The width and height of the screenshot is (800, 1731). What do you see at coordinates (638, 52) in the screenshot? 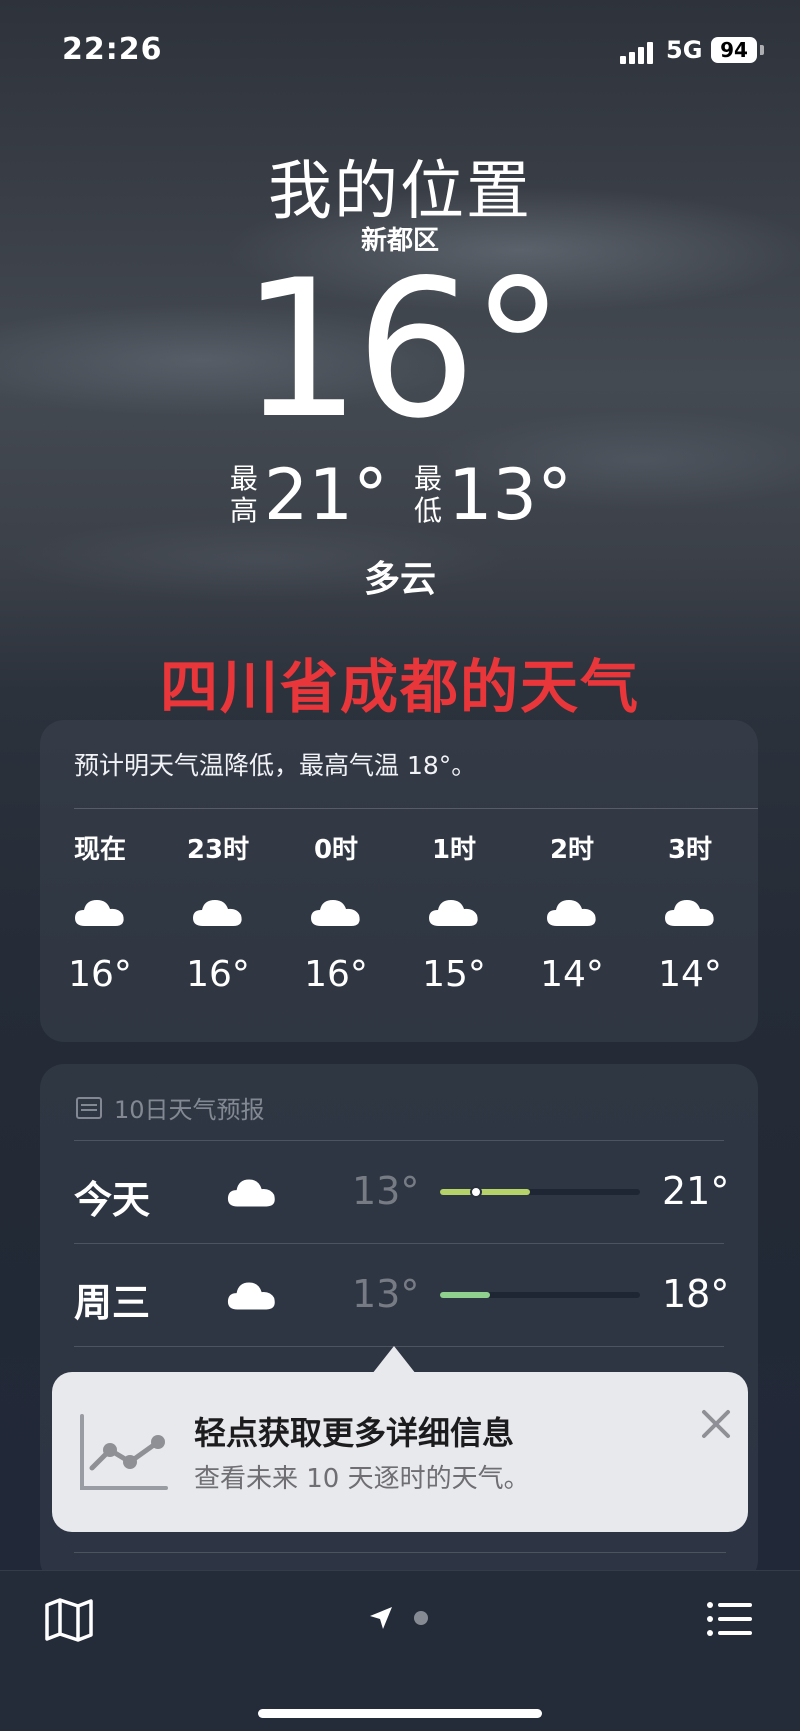
I see `signal-icon` at bounding box center [638, 52].